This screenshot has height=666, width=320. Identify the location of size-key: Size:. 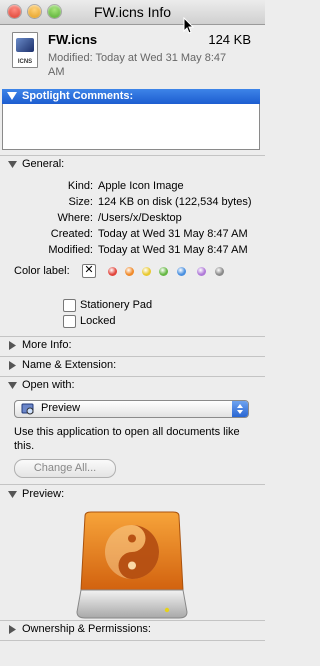
(80, 202).